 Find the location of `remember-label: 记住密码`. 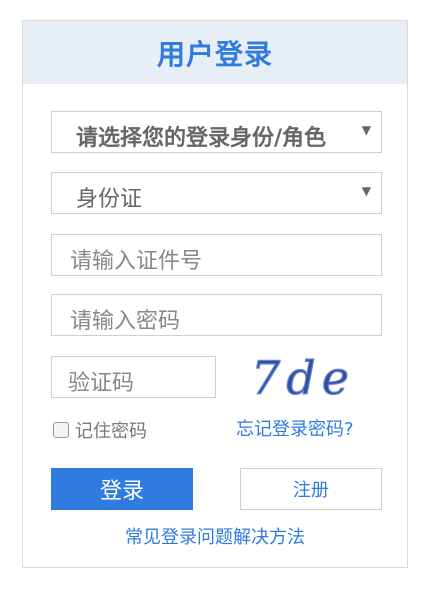

remember-label: 记住密码 is located at coordinates (111, 431).